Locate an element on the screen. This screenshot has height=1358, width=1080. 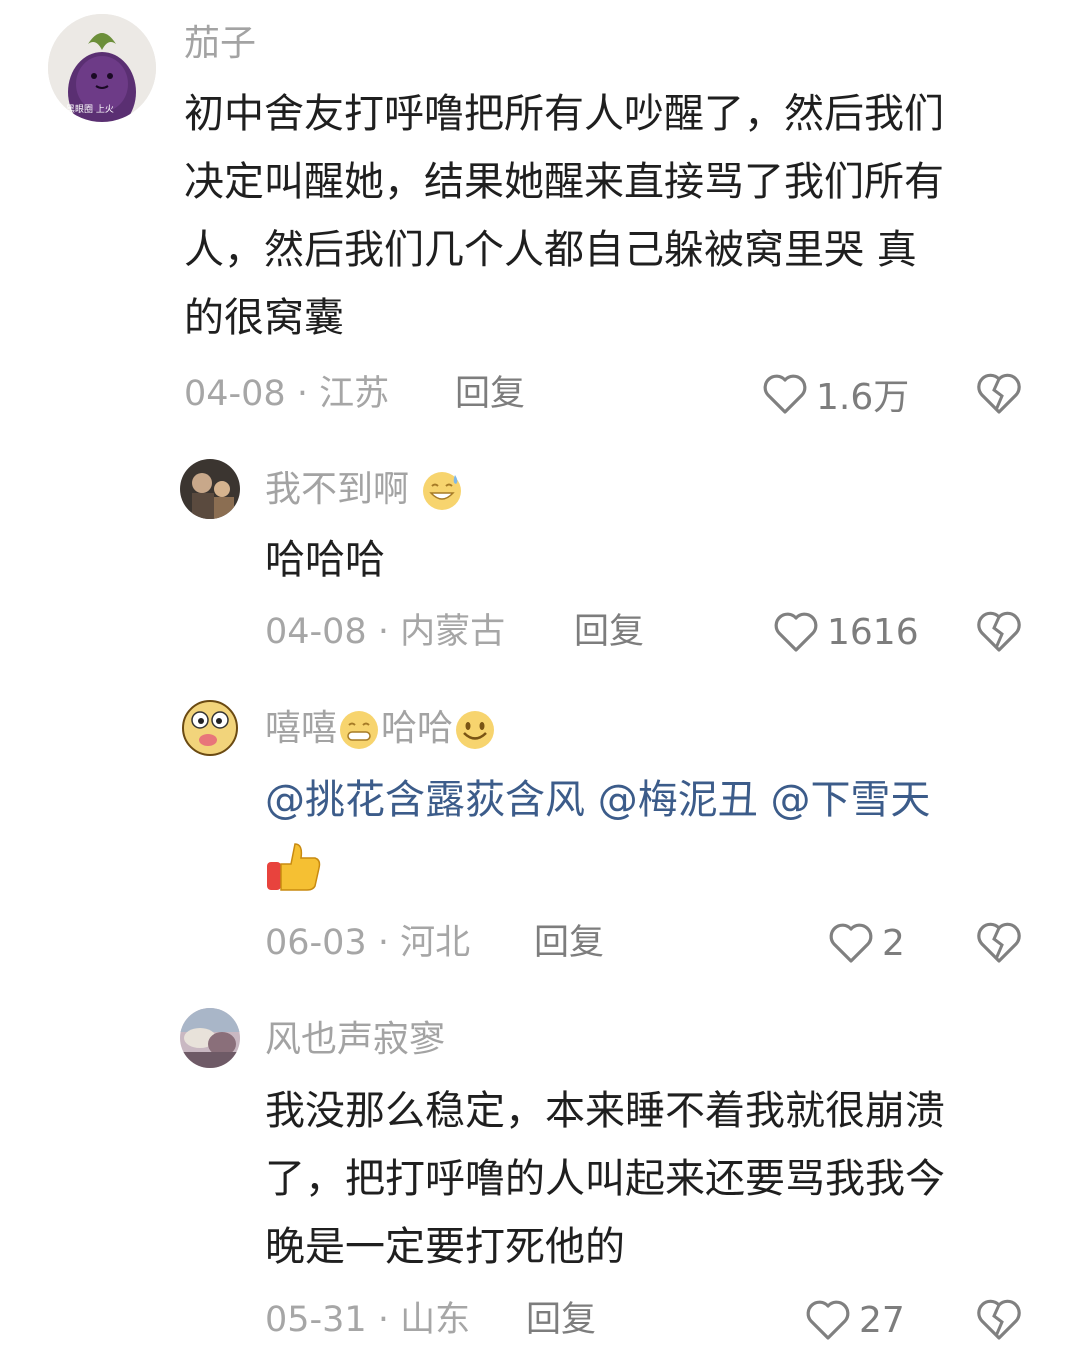
comment-meta: 05-31 · 山东 is located at coordinates (368, 1320).